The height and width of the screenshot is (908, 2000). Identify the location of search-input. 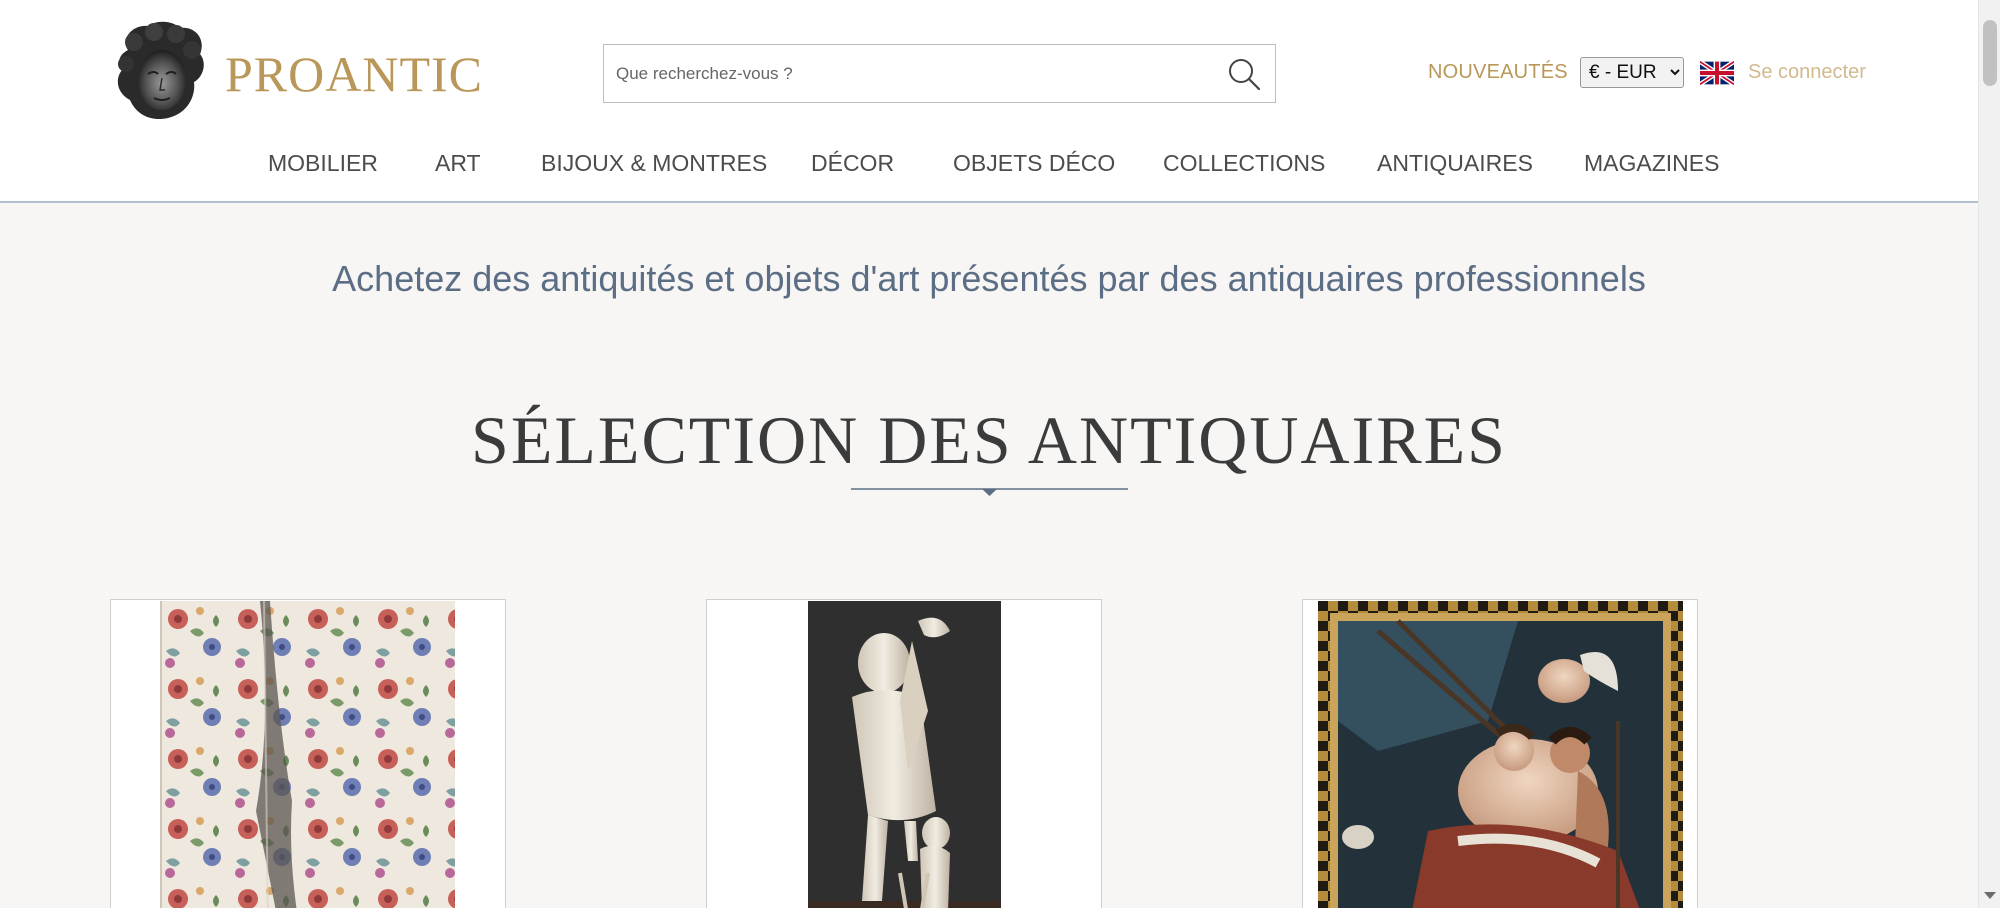
(906, 73).